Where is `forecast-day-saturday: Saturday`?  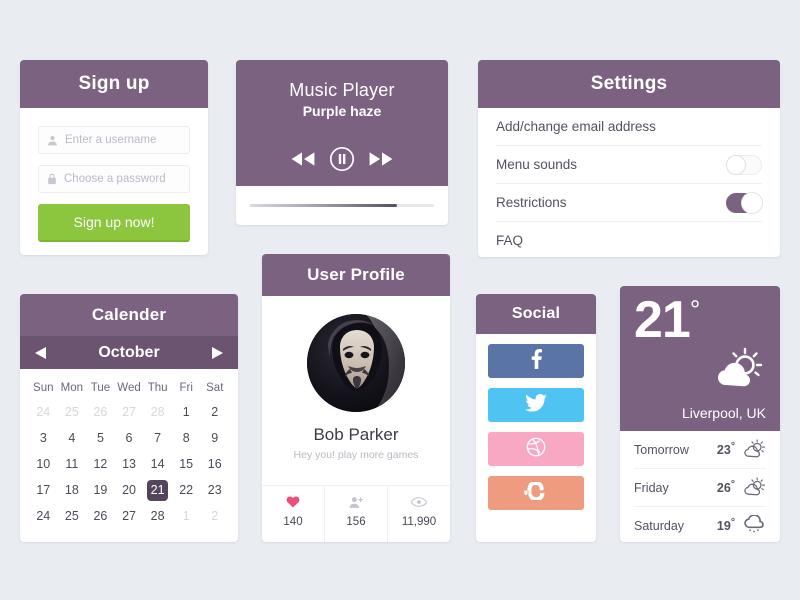 forecast-day-saturday: Saturday is located at coordinates (659, 525).